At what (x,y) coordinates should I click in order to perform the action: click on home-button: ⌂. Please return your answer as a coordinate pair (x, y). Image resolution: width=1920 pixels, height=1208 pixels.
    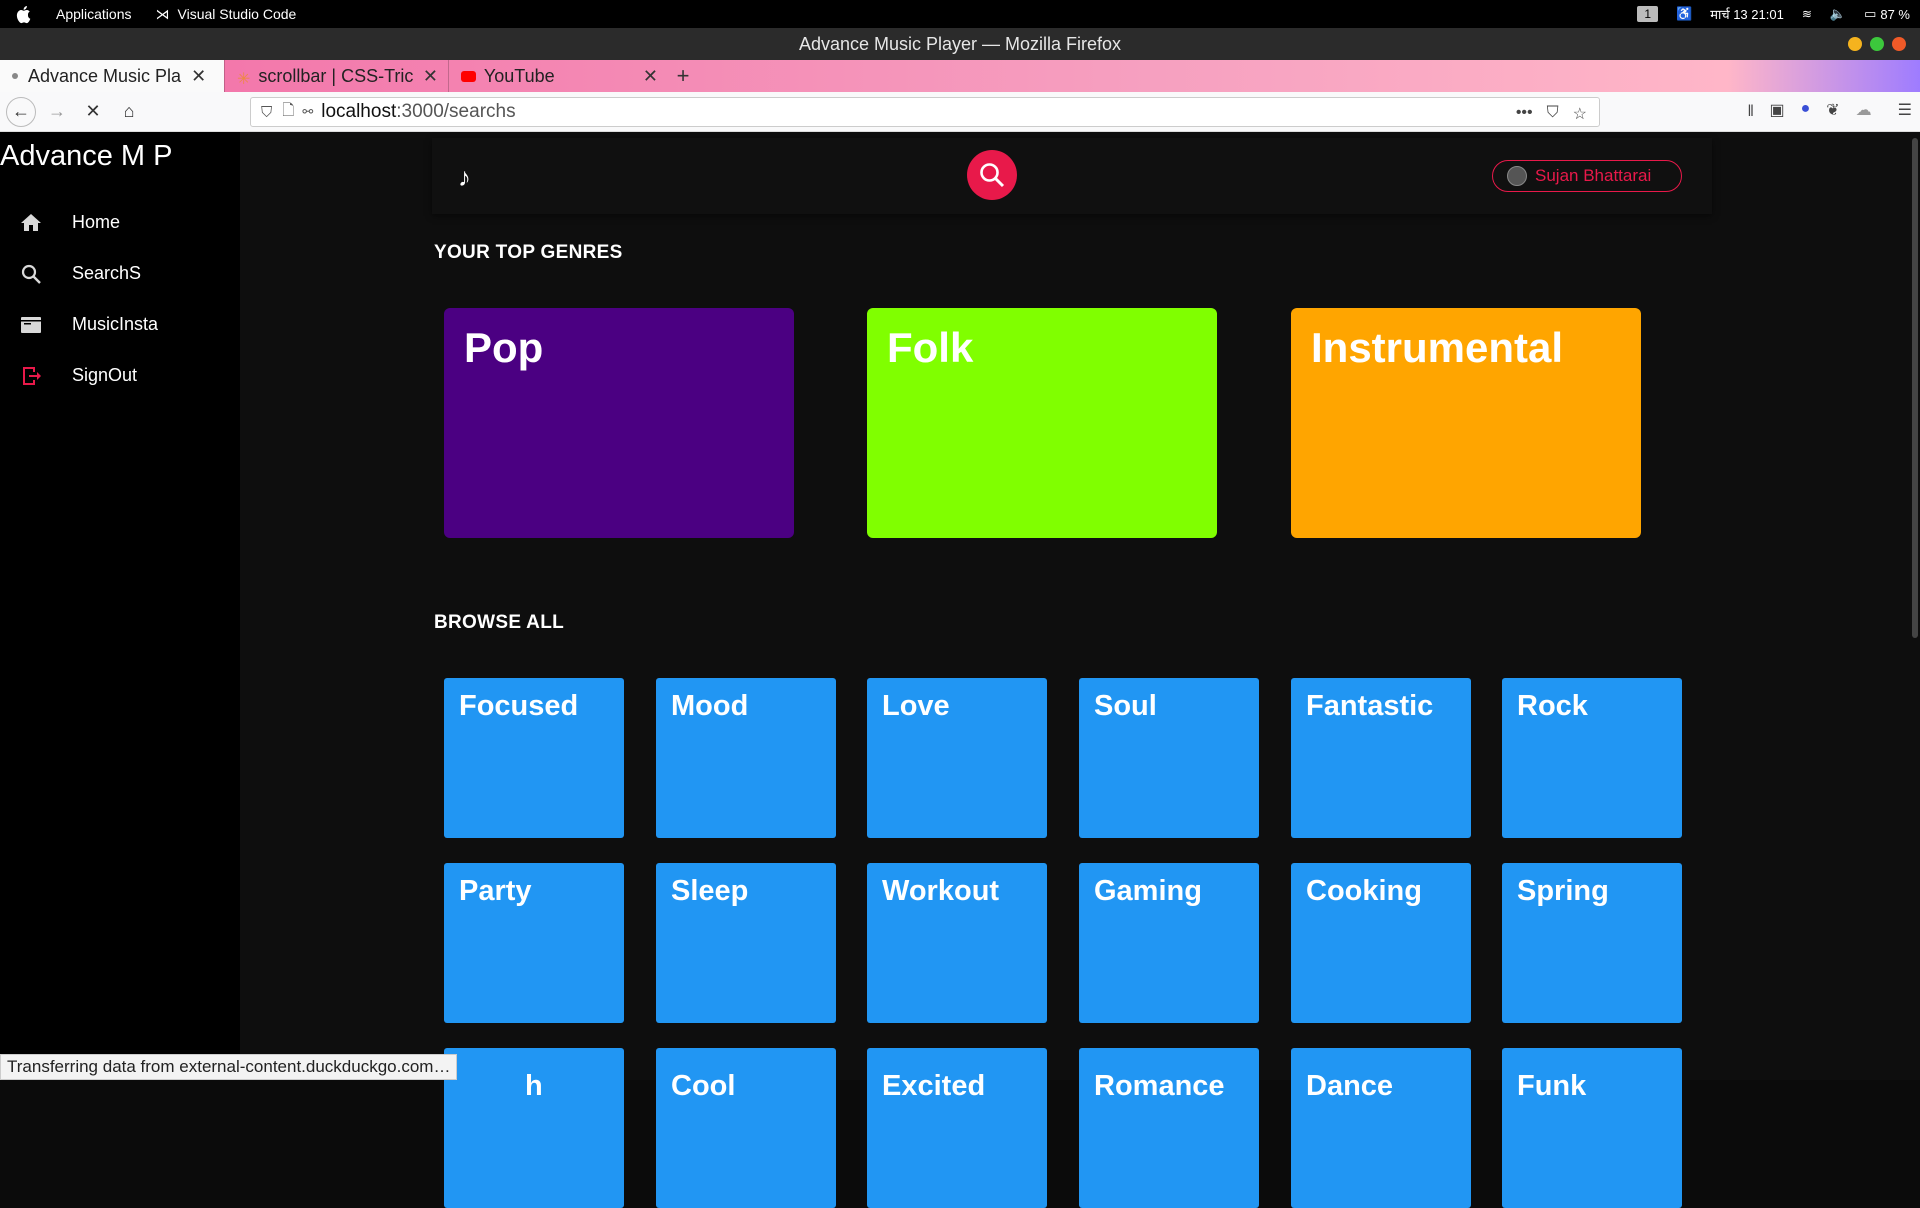
    Looking at the image, I should click on (129, 112).